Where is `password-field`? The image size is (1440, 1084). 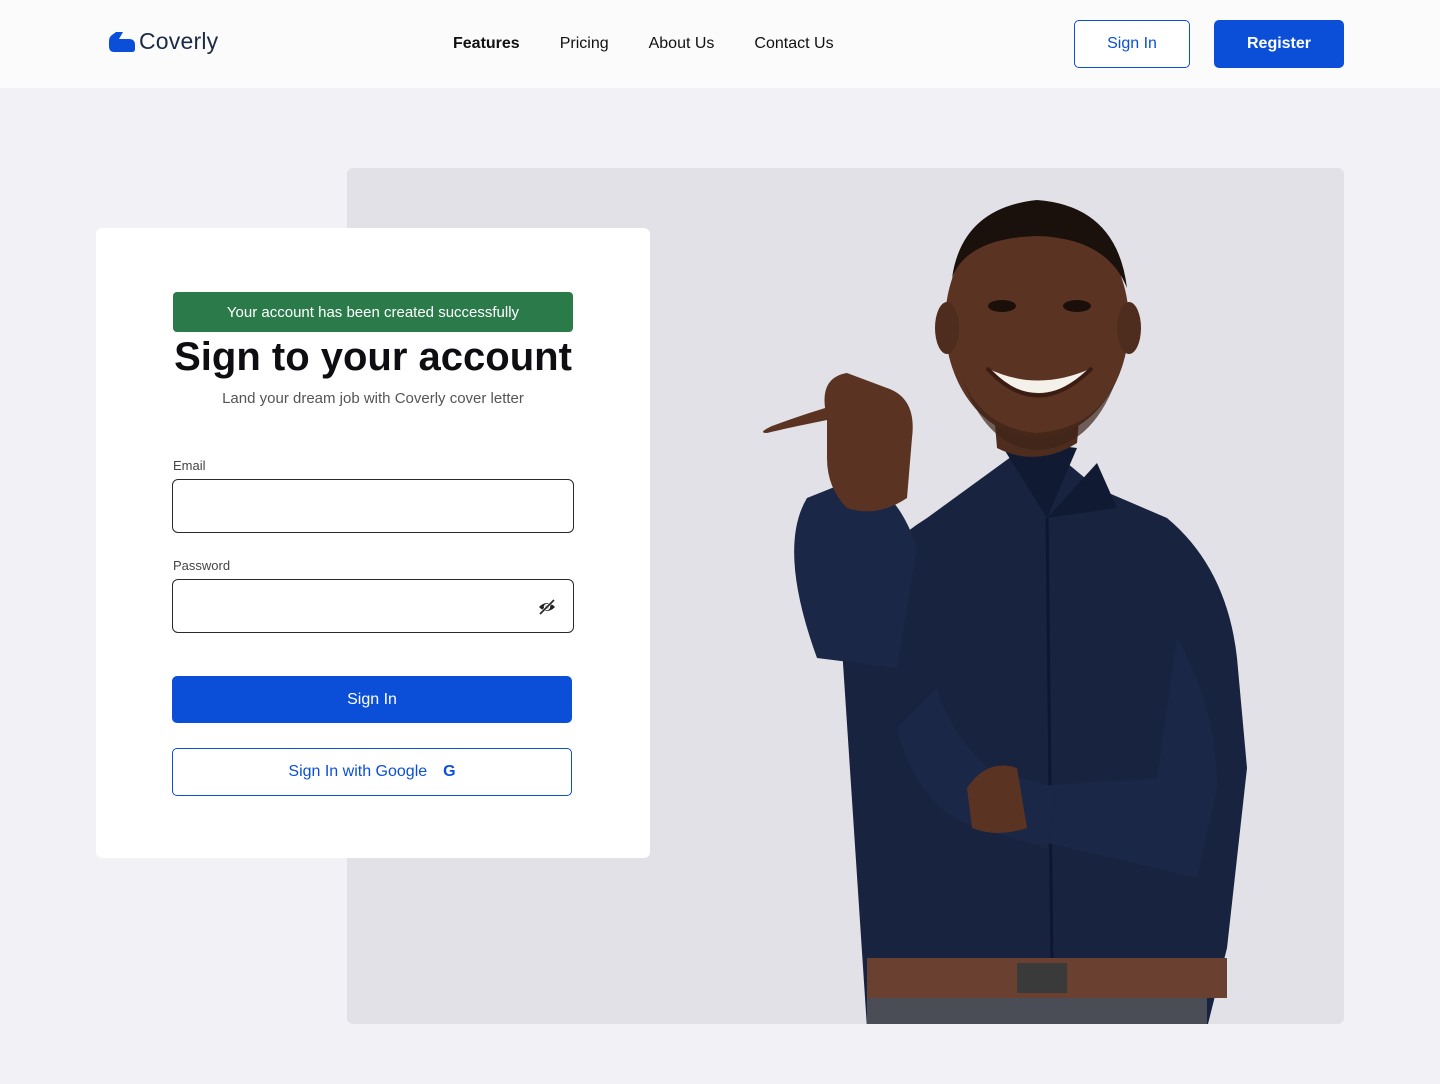 password-field is located at coordinates (373, 606).